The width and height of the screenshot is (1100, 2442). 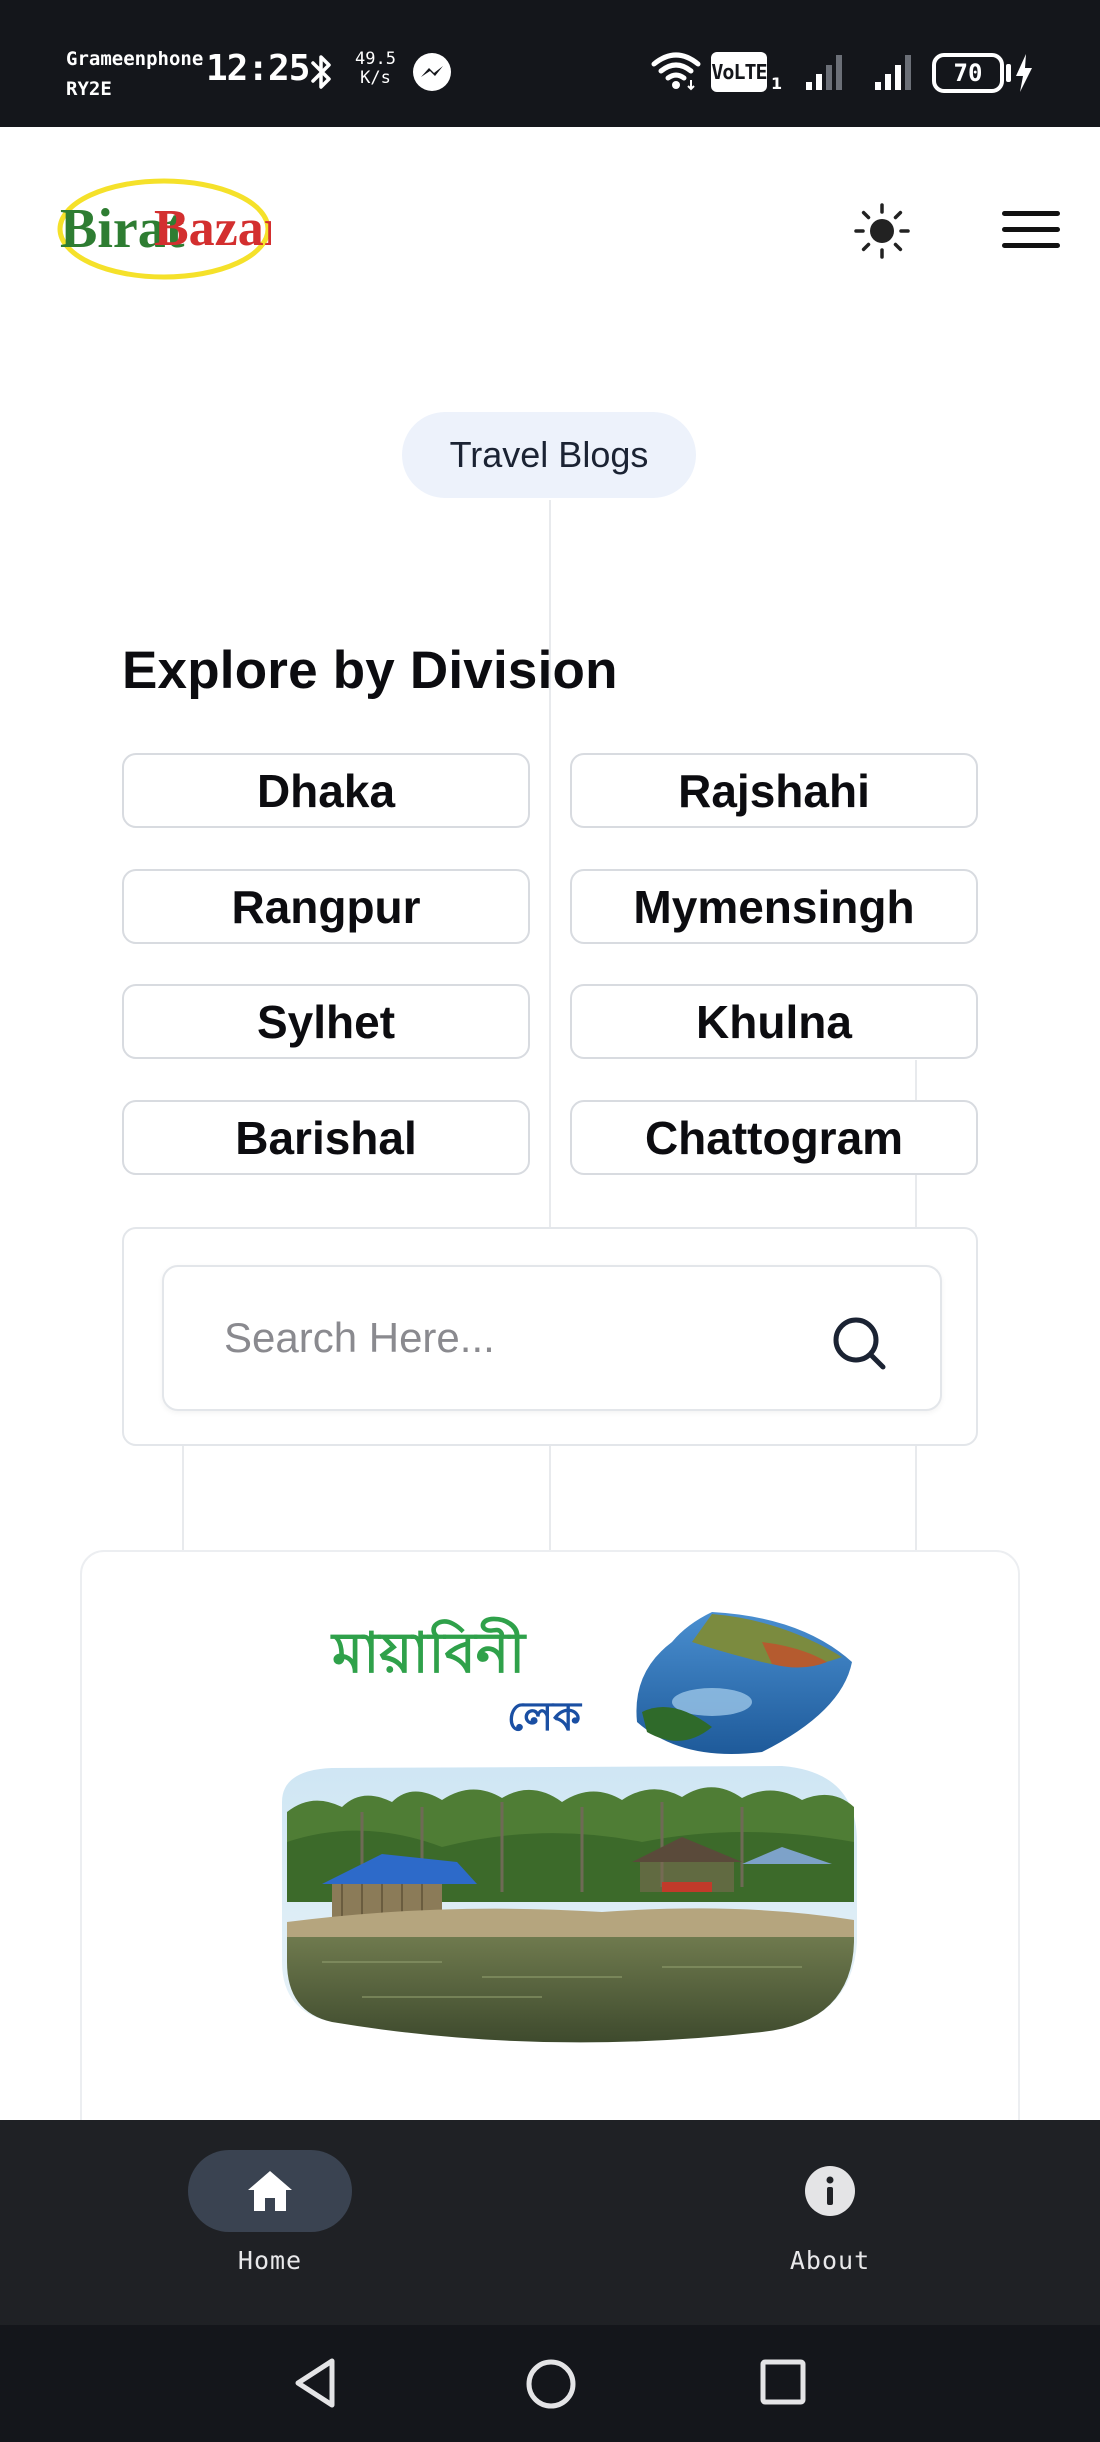 I want to click on carrier-name: Grameenphone, so click(x=135, y=59).